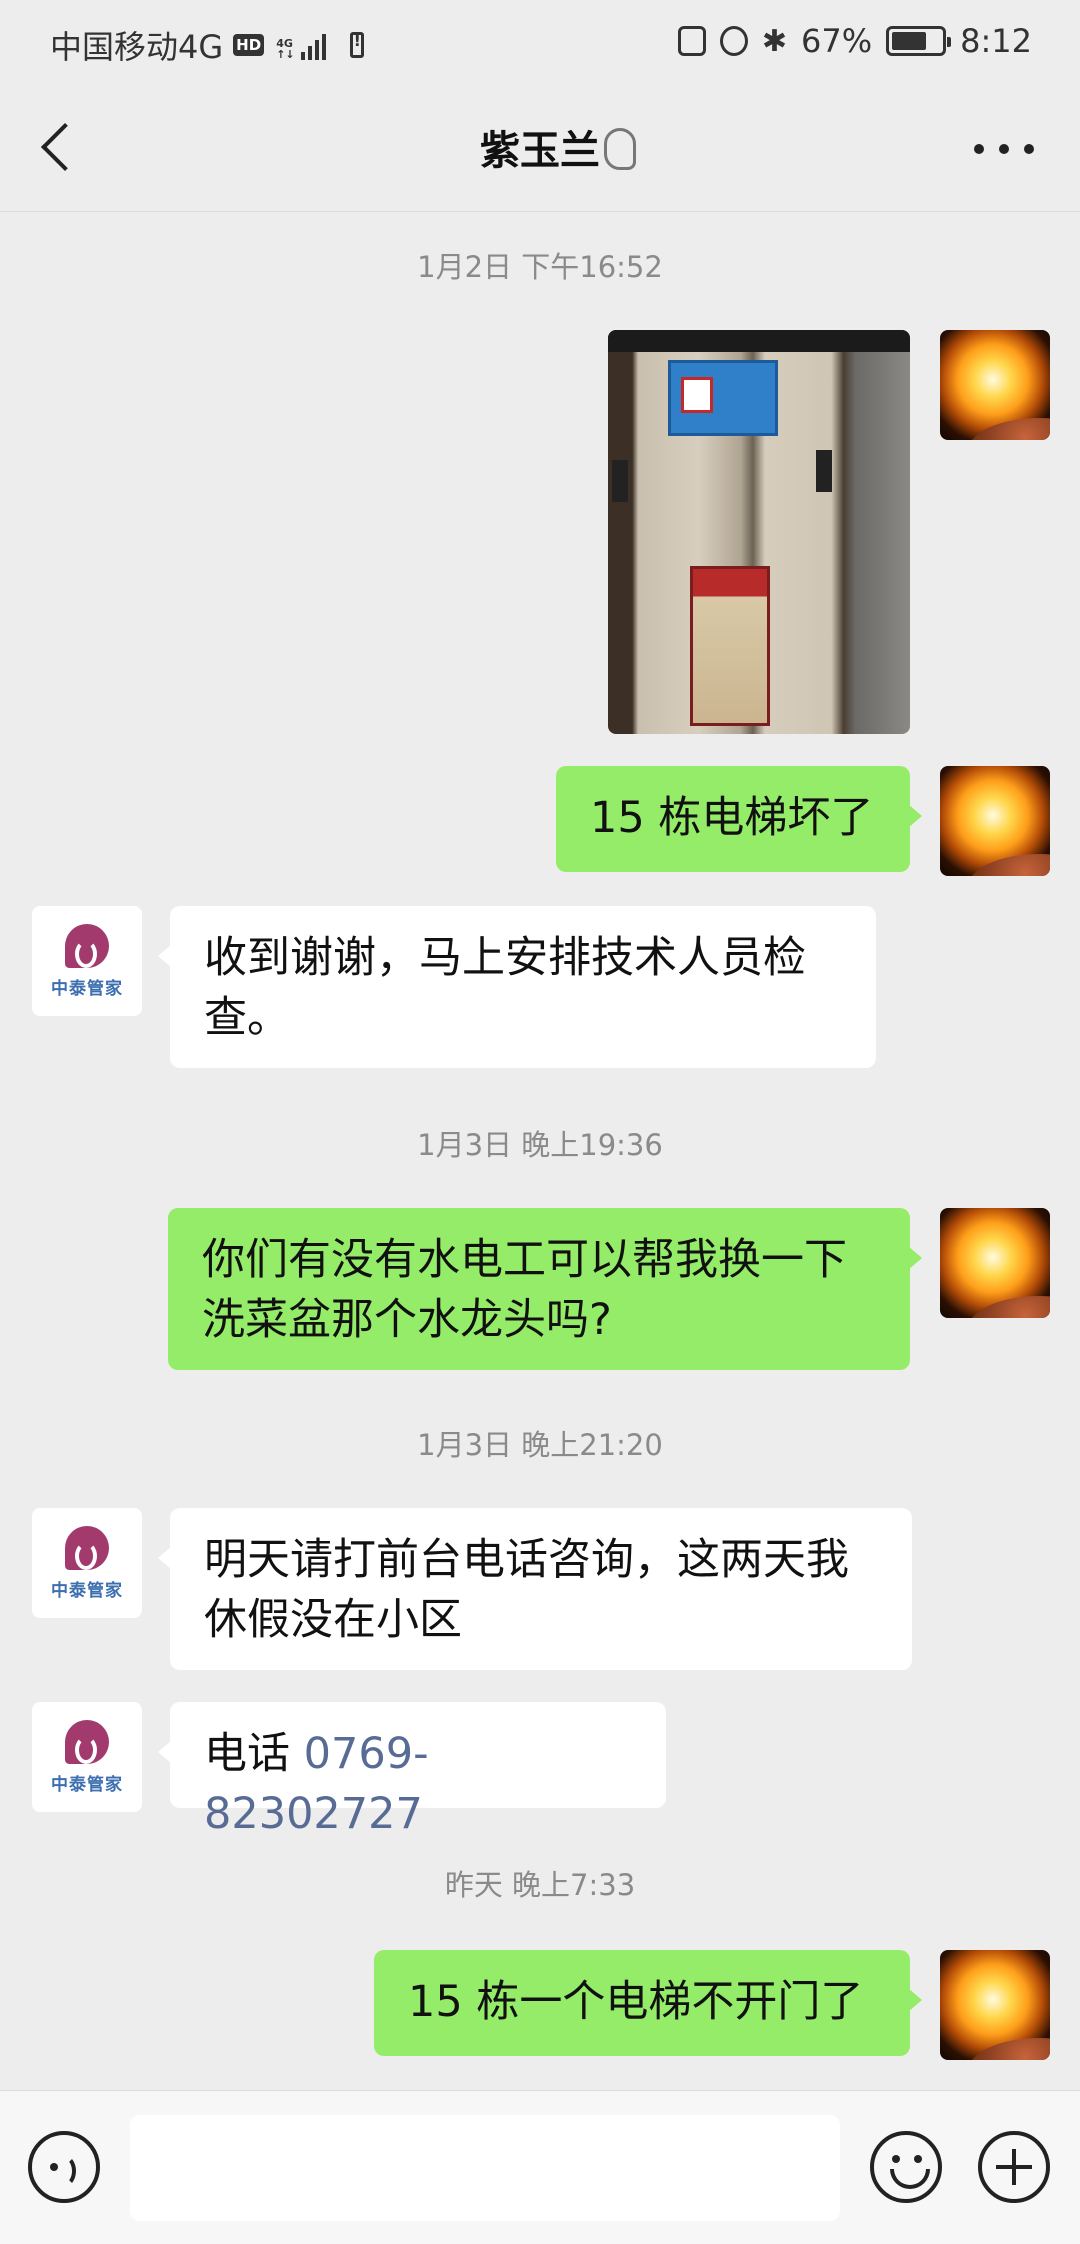 The height and width of the screenshot is (2244, 1080). What do you see at coordinates (301, 45) in the screenshot?
I see `signal-icon: 4G ↑↓` at bounding box center [301, 45].